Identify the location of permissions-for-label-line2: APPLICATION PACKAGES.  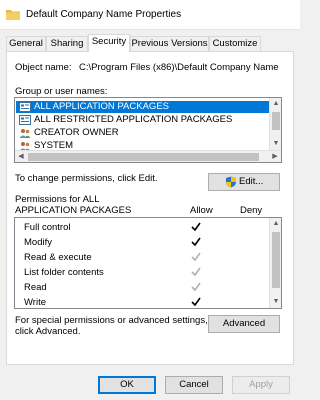
(73, 210).